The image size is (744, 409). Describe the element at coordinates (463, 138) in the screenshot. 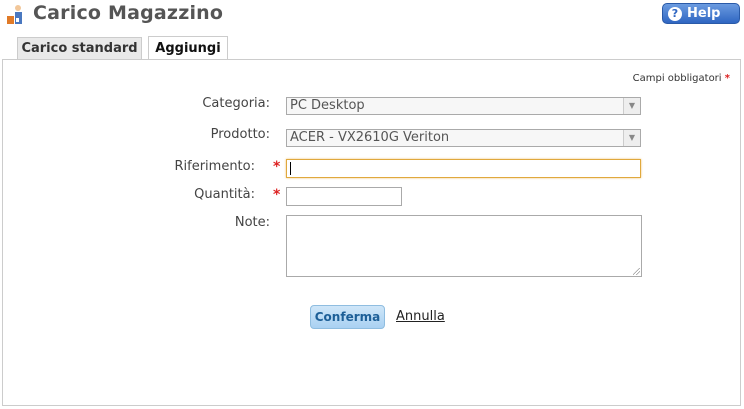

I see `prodotto-select: ACER - VX2610G Veriton ▼` at that location.